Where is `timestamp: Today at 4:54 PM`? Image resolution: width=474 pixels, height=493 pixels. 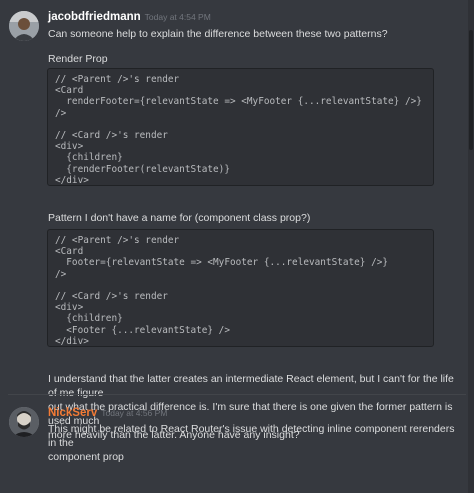 timestamp: Today at 4:54 PM is located at coordinates (177, 17).